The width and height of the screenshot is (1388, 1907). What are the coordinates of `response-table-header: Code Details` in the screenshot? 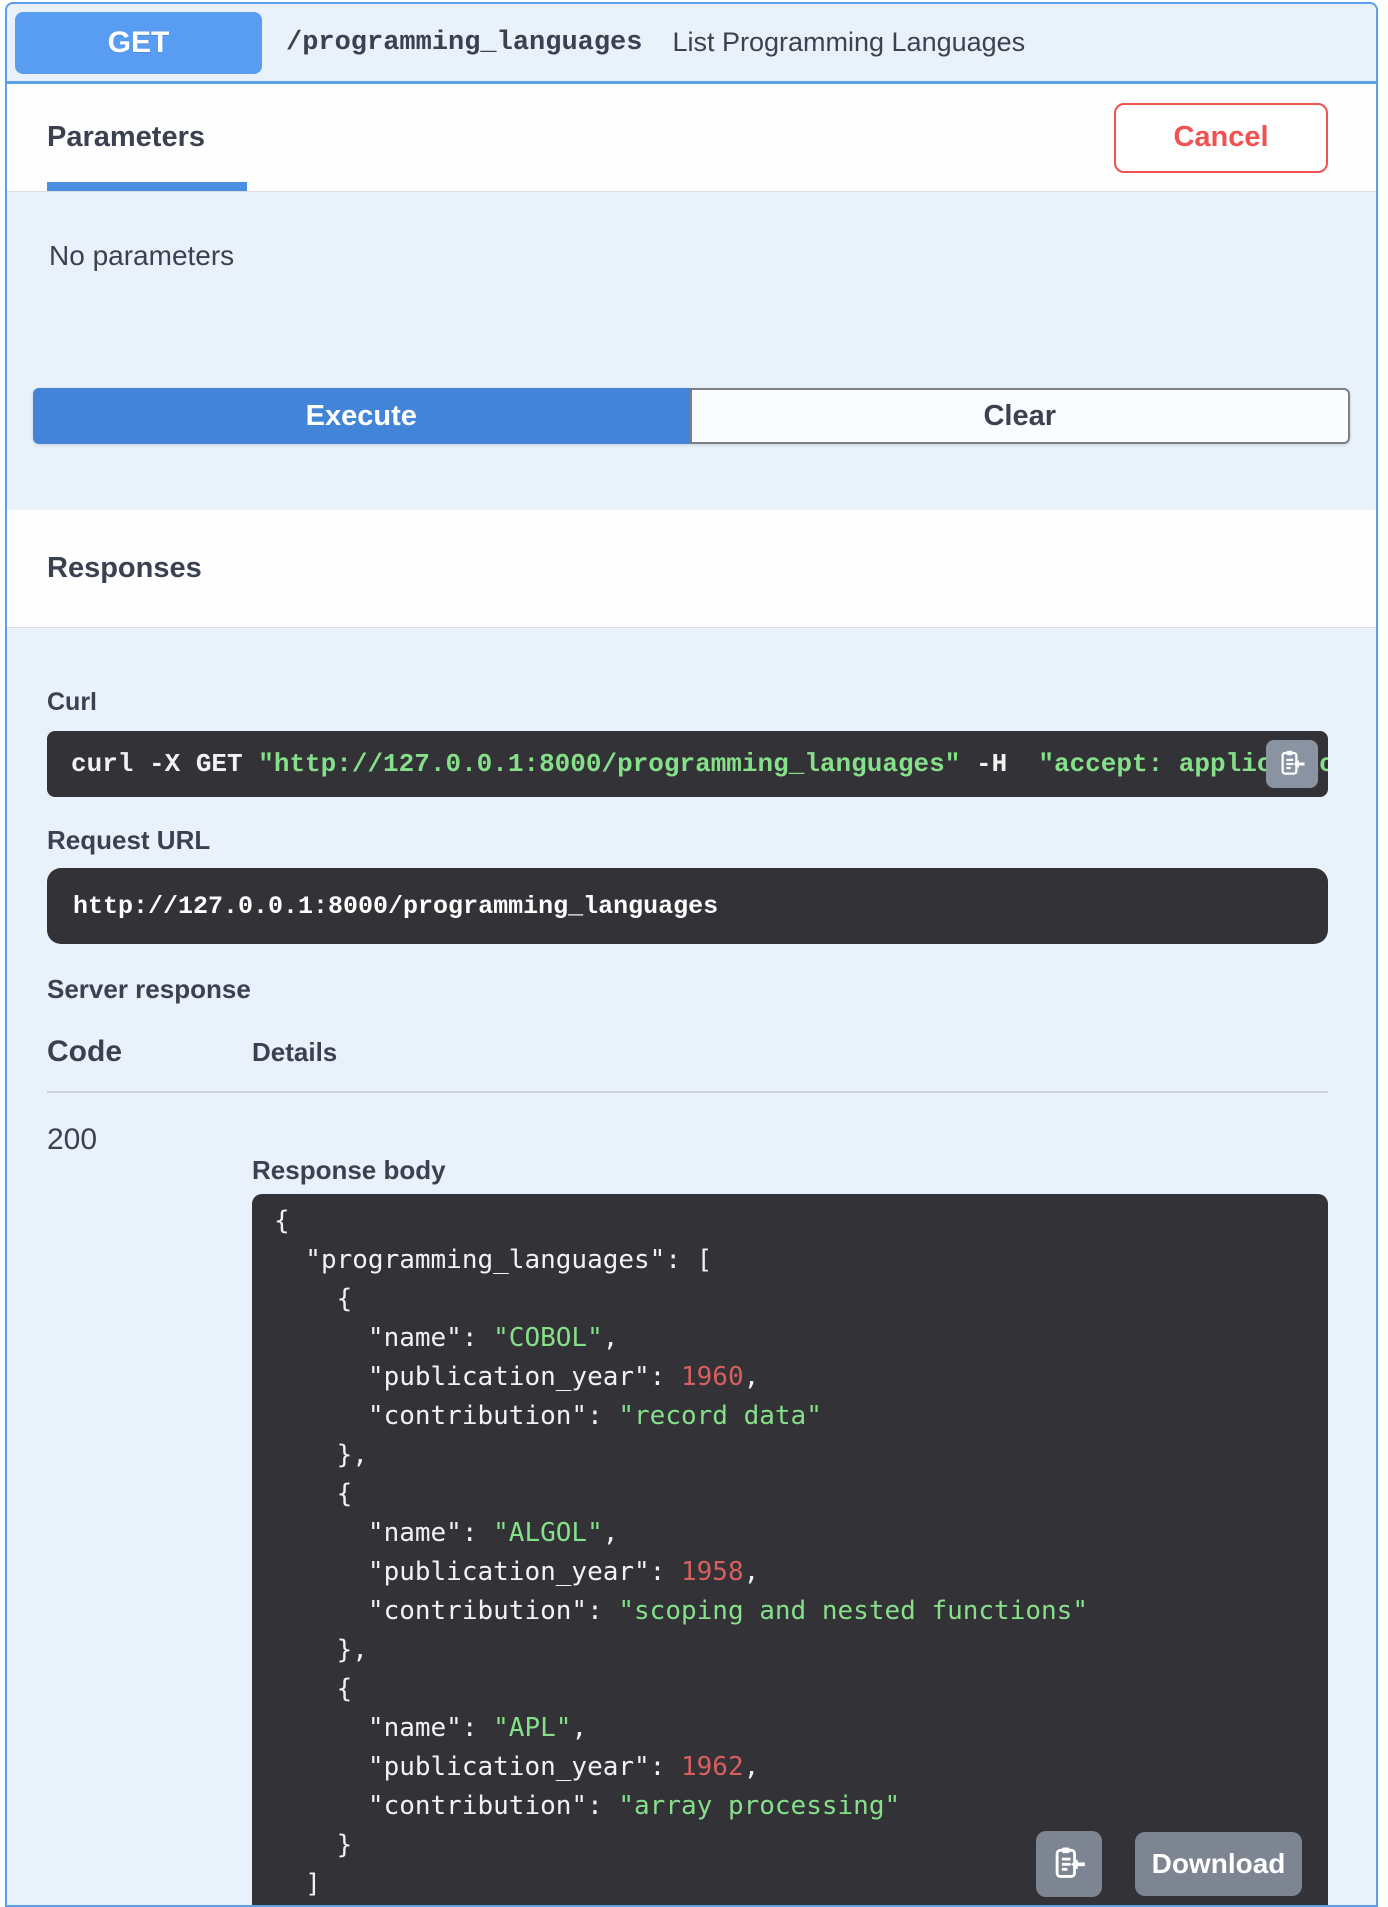 It's located at (687, 1052).